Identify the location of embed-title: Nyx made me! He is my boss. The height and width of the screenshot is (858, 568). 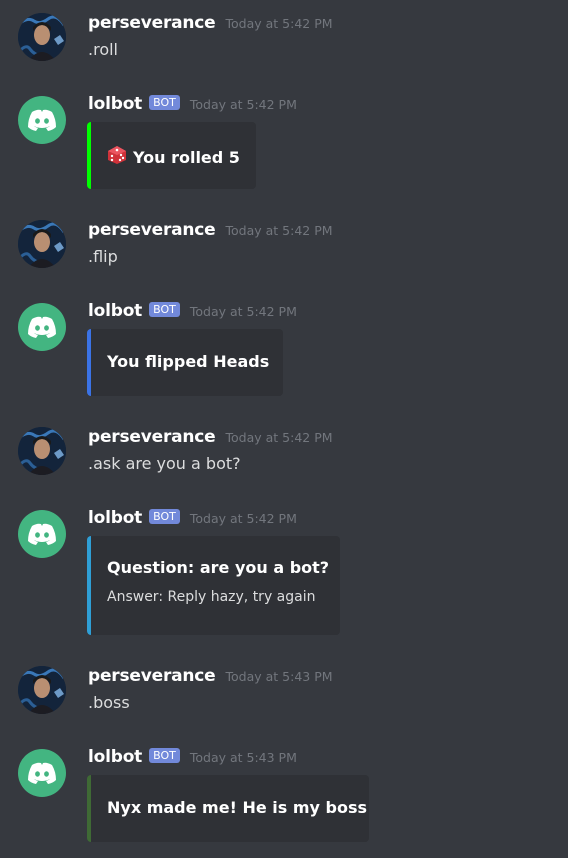
(237, 807).